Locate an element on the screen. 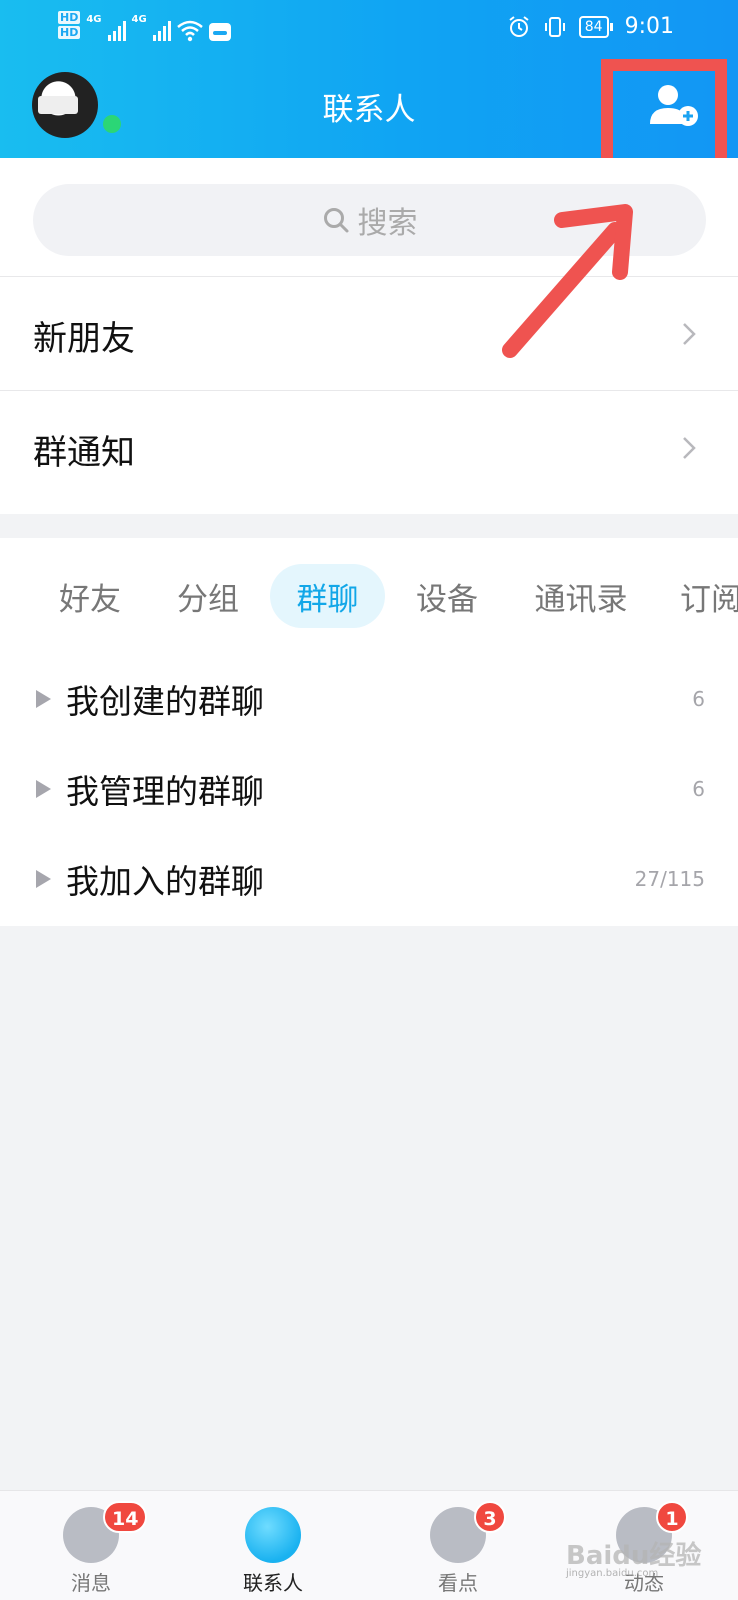  watermark-url: jingyan.baidu.com is located at coordinates (612, 1573).